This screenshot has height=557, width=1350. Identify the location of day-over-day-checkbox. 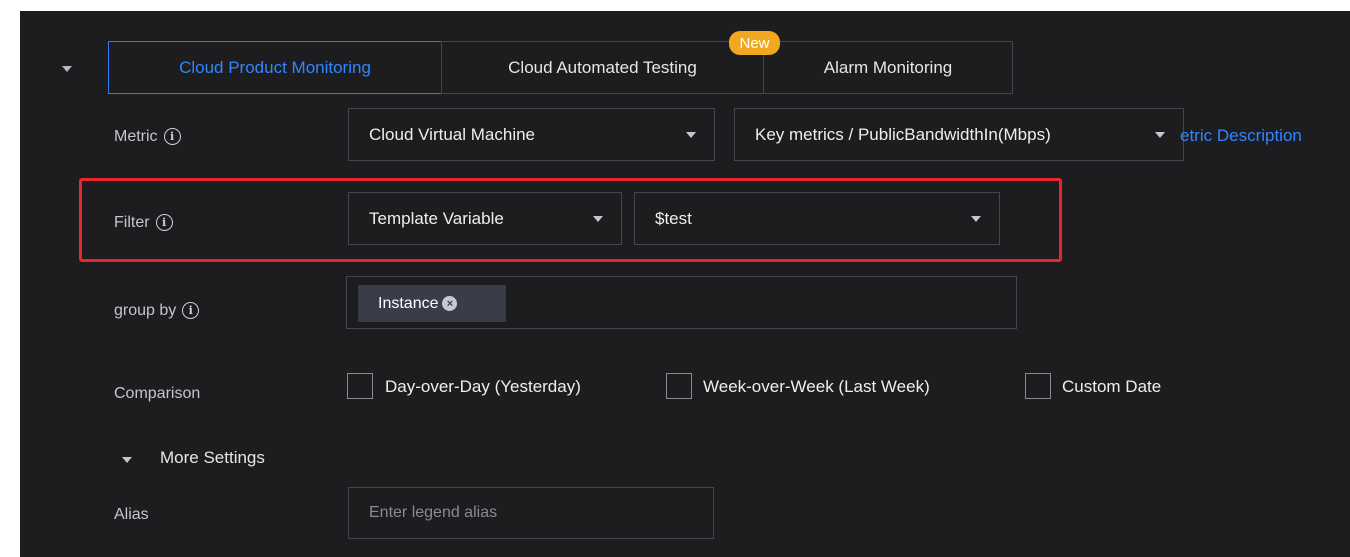
(360, 386).